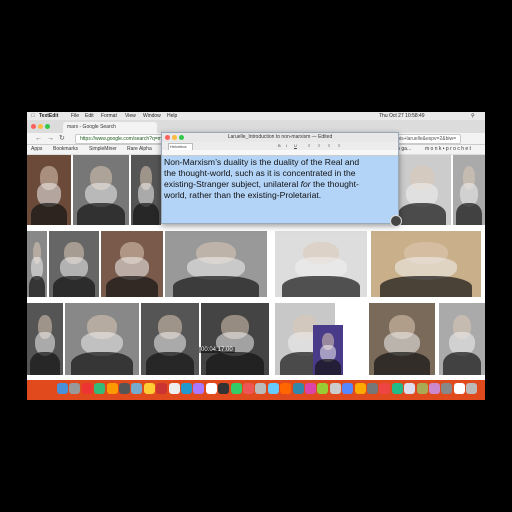 This screenshot has width=512, height=512. Describe the element at coordinates (402, 116) in the screenshot. I see `menu-clock: Thu Oct 27 10:58:49` at that location.